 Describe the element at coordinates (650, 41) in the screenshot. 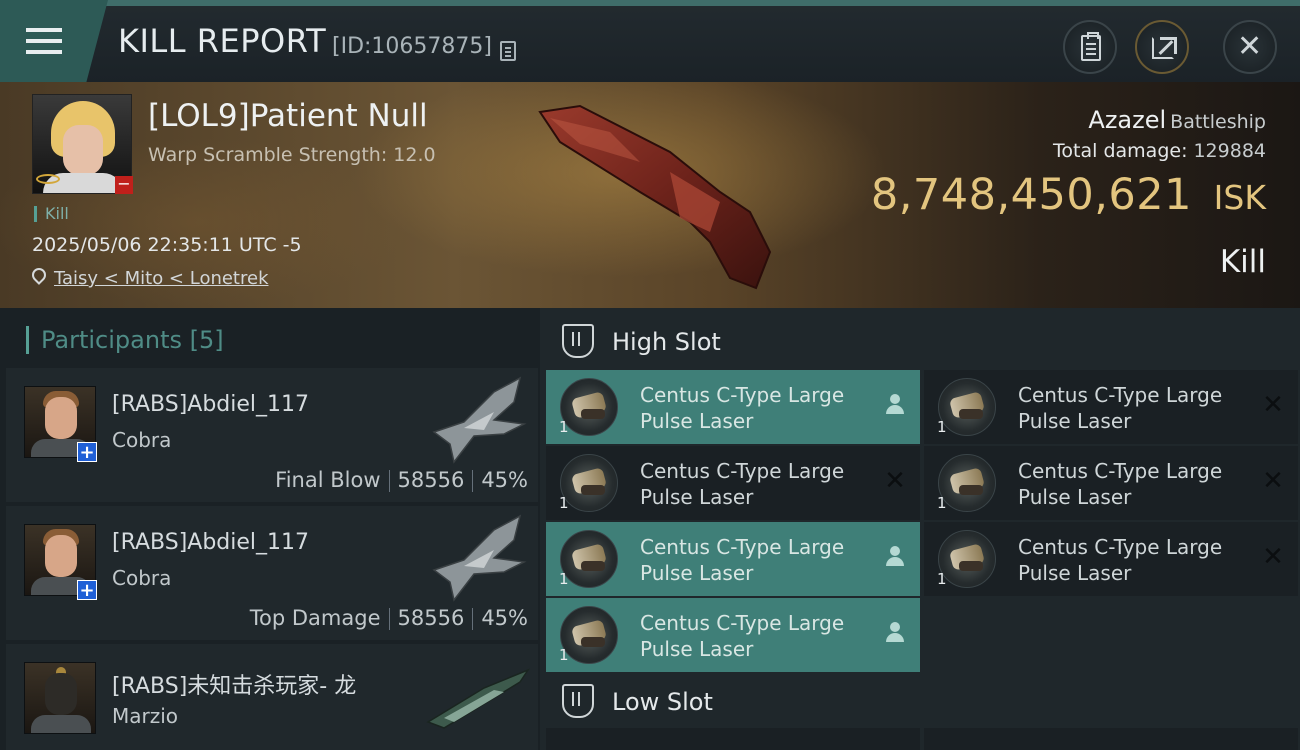

I see `header-bar: KILL REPORT [ID:10657875] ✕` at that location.